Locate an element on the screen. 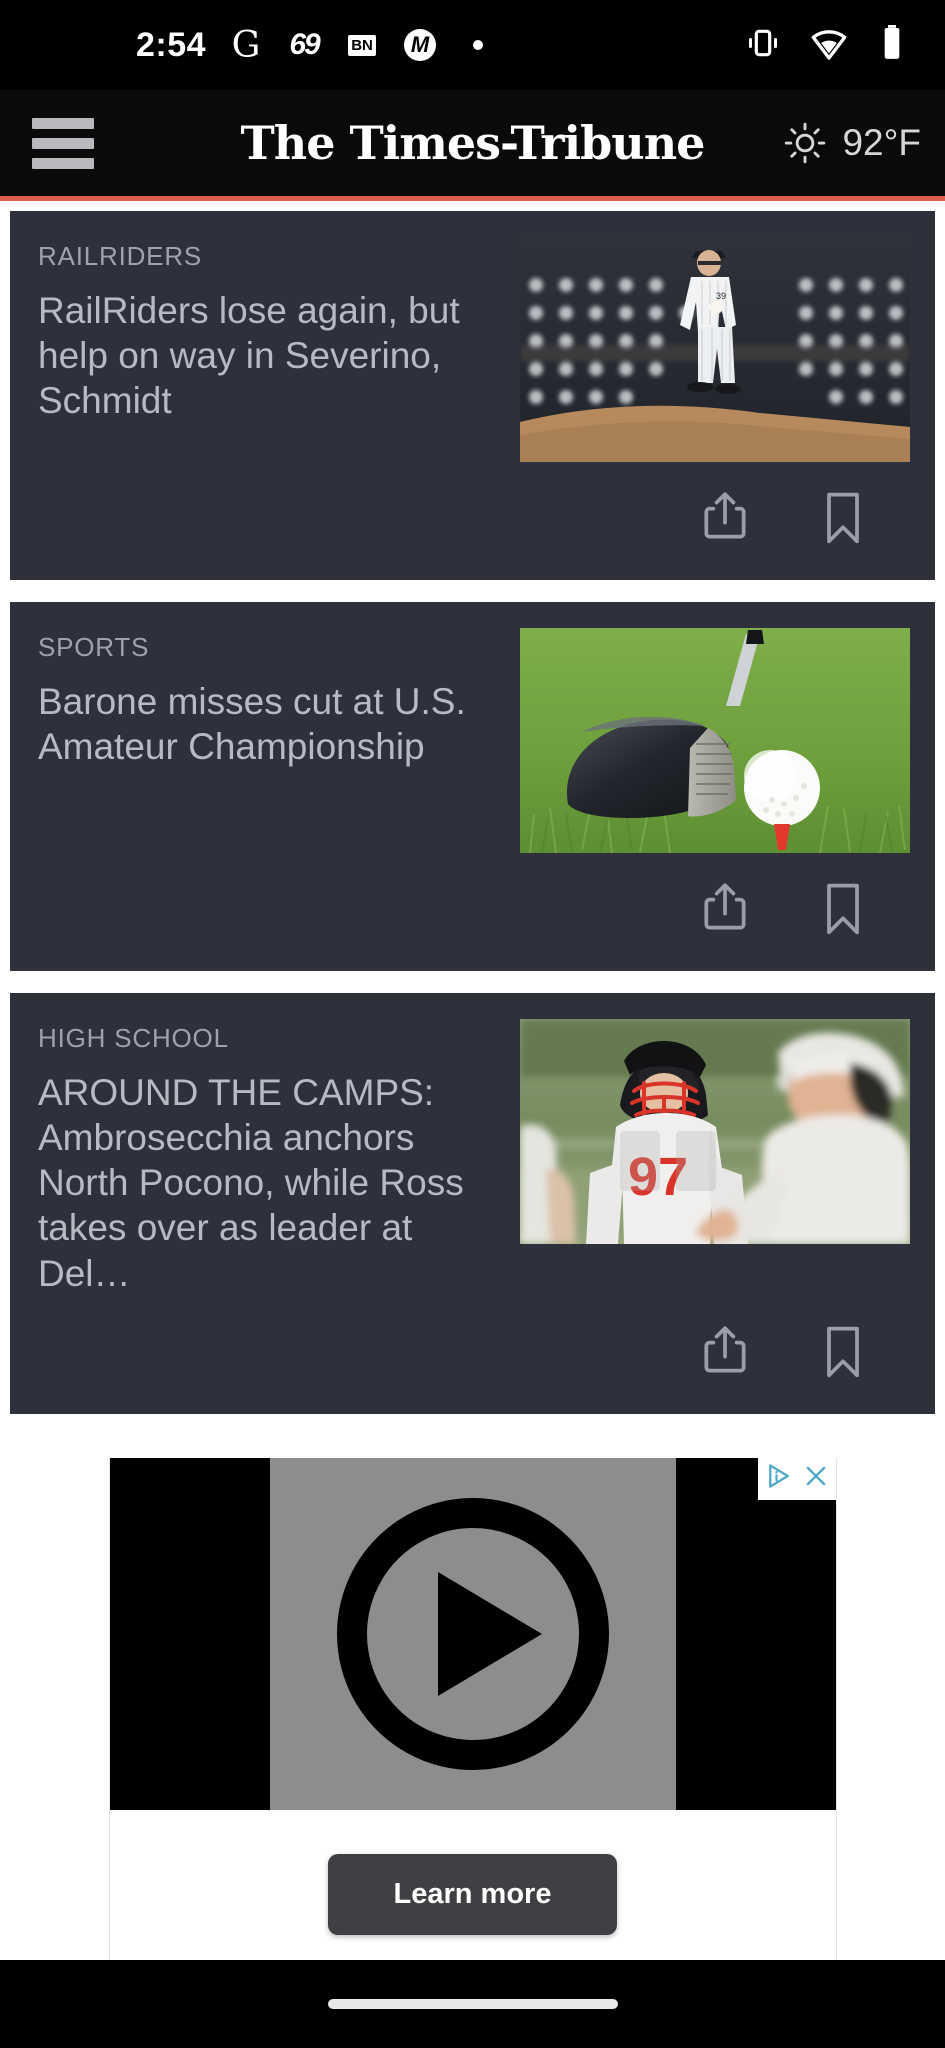 The height and width of the screenshot is (2048, 945). adchoices-icon is located at coordinates (779, 1479).